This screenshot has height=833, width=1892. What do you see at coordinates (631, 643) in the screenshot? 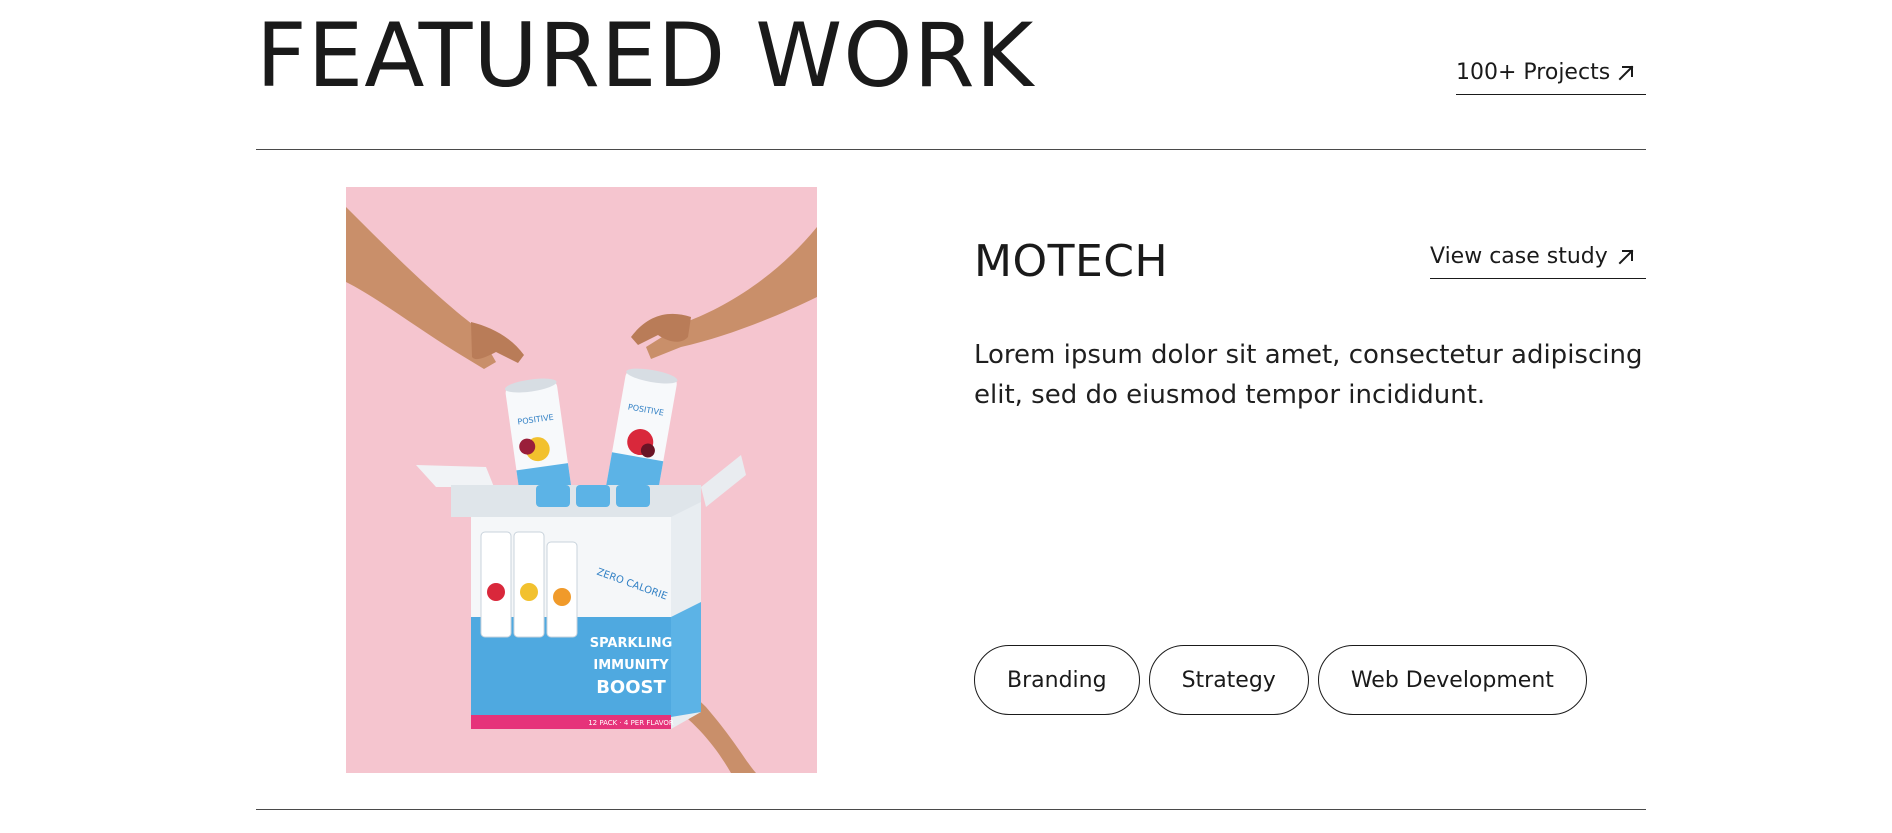
I see `svg-text: SPARKLING` at bounding box center [631, 643].